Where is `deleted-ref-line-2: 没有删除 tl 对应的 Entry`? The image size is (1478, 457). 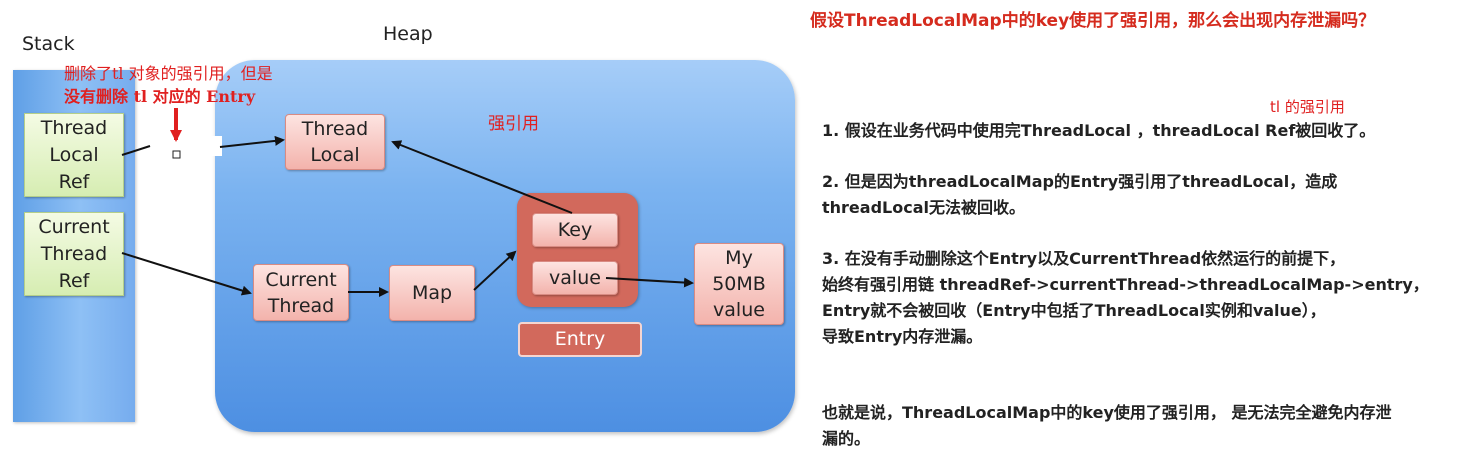
deleted-ref-line-2: 没有删除 tl 对应的 Entry is located at coordinates (160, 96).